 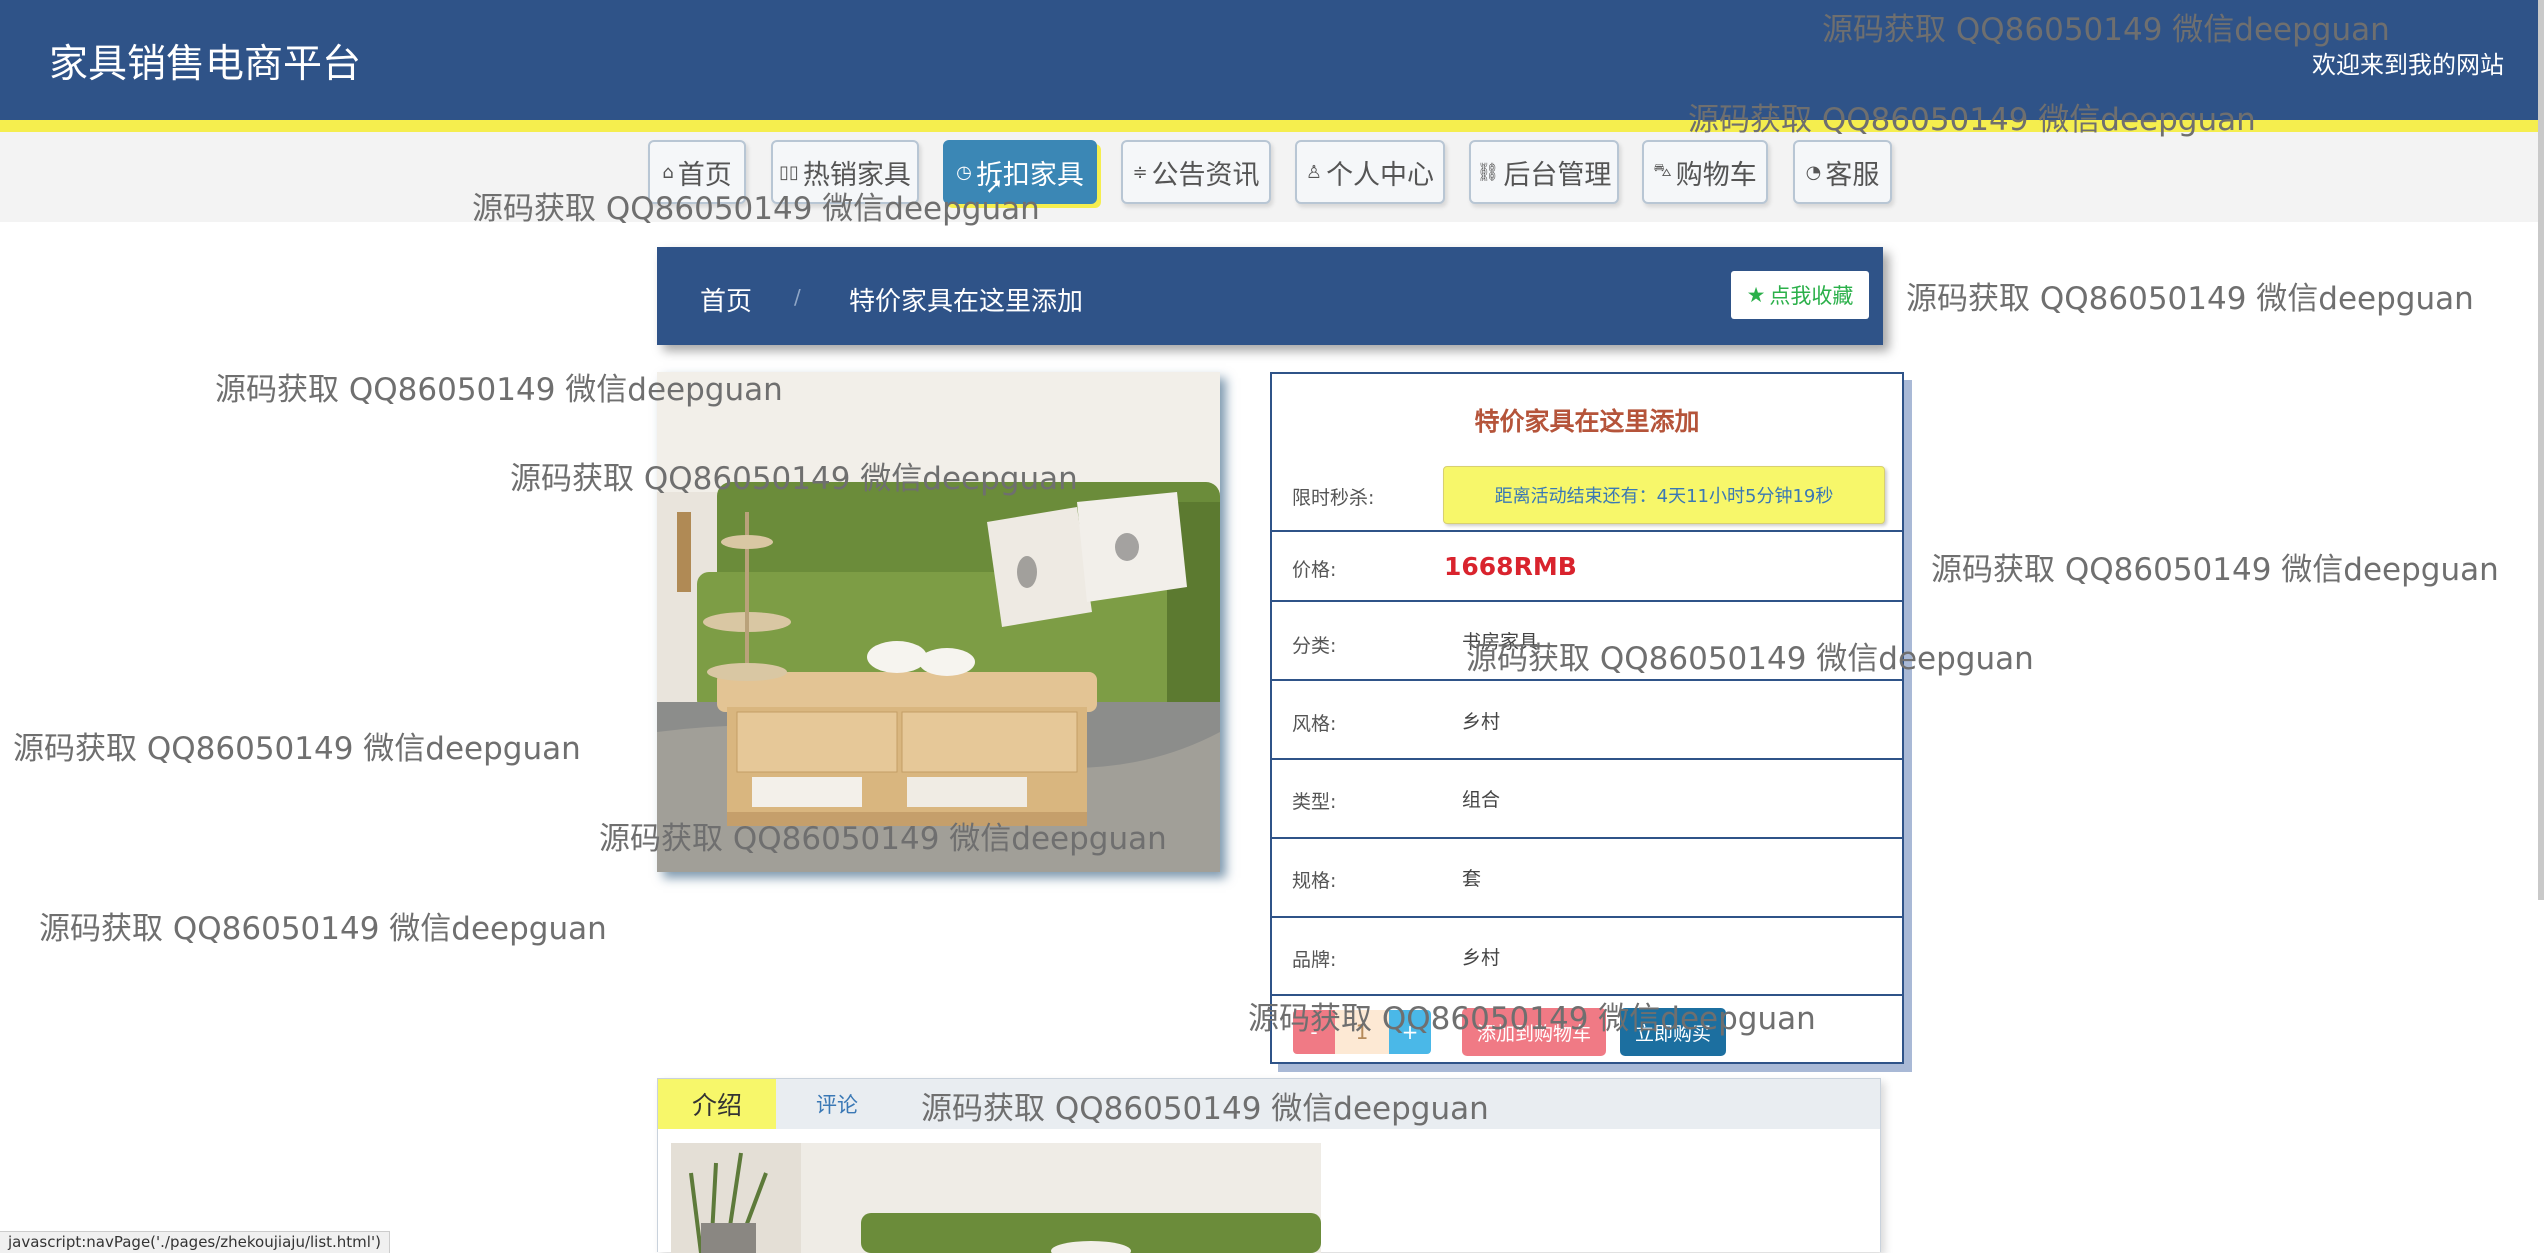 What do you see at coordinates (1314, 172) in the screenshot?
I see `user-icon: ♙` at bounding box center [1314, 172].